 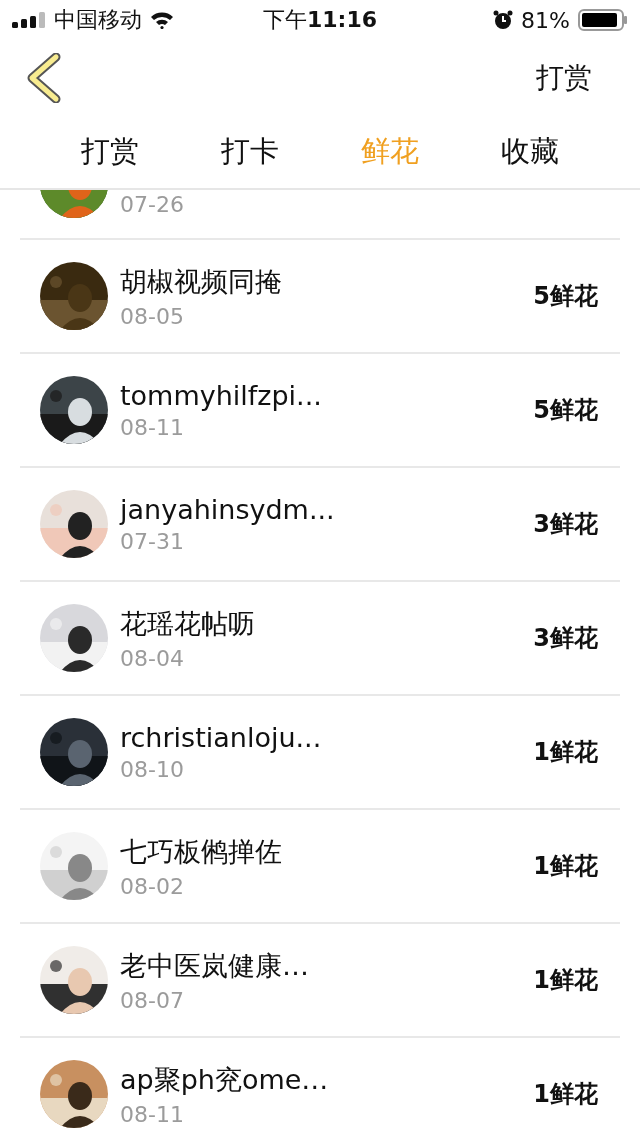 I want to click on battery-icon, so click(x=603, y=20).